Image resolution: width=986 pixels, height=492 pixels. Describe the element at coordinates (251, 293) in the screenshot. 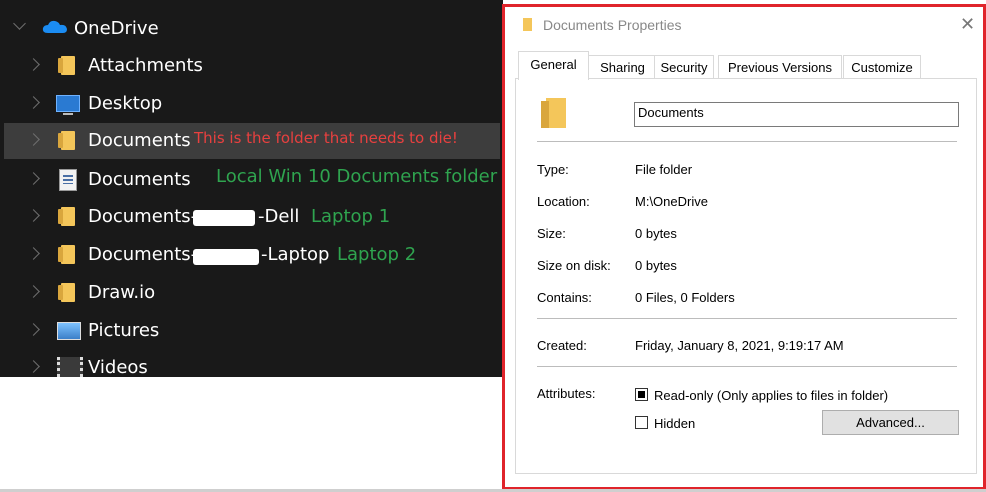

I see `nav-item-drawio: Draw.io` at that location.